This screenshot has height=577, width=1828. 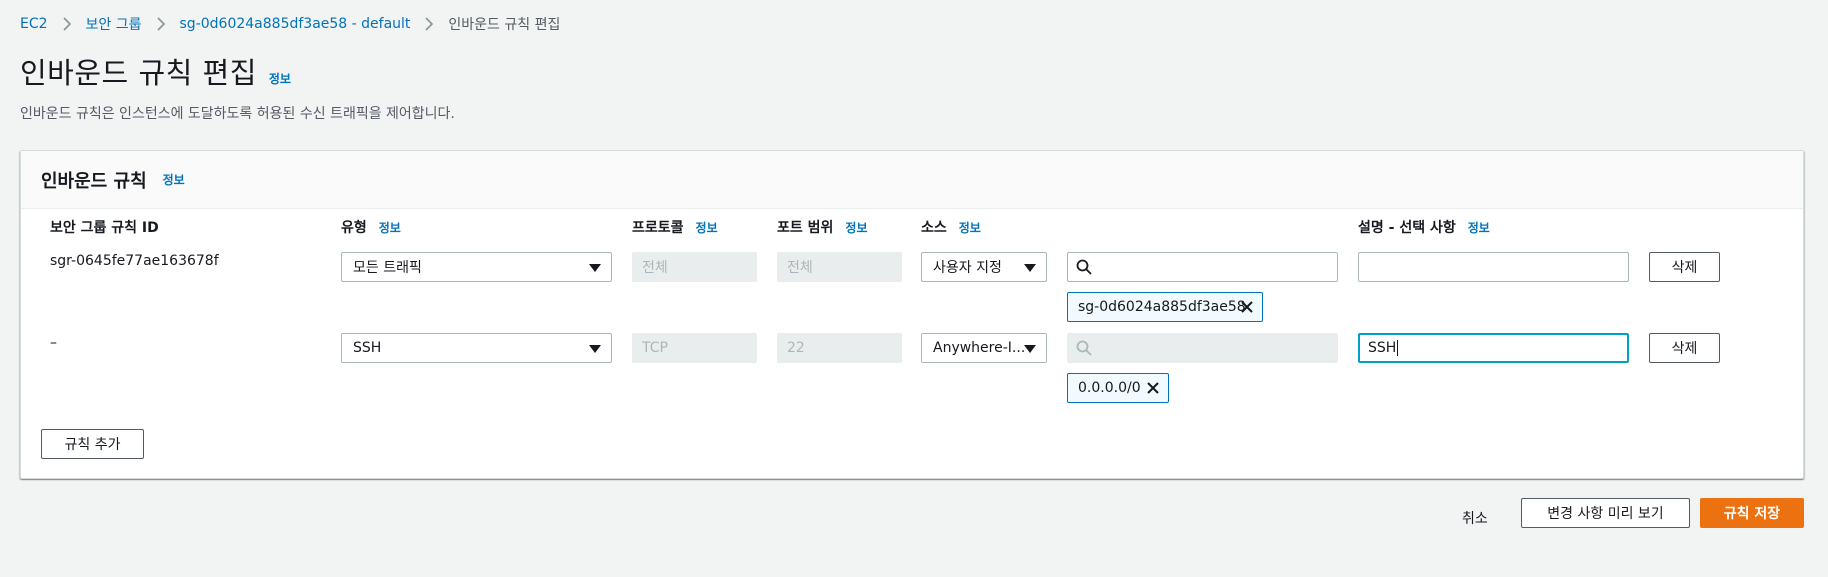 I want to click on description-input: SSH, so click(x=1493, y=348).